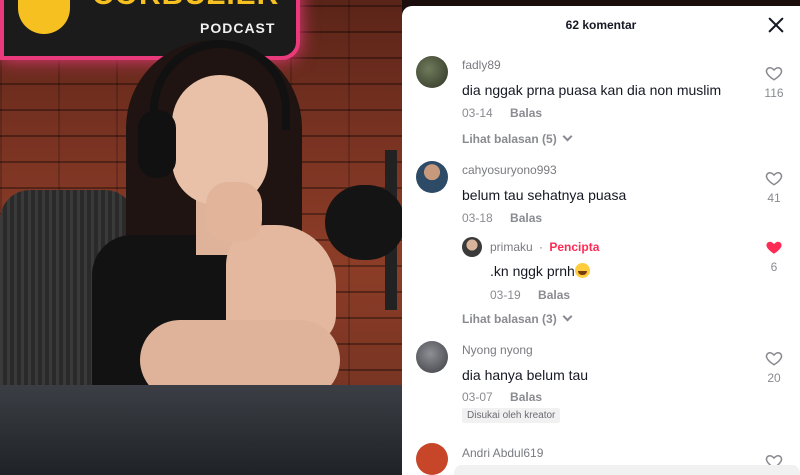 This screenshot has height=475, width=800. I want to click on view-replies-label: Lihat balasan (3), so click(509, 319).